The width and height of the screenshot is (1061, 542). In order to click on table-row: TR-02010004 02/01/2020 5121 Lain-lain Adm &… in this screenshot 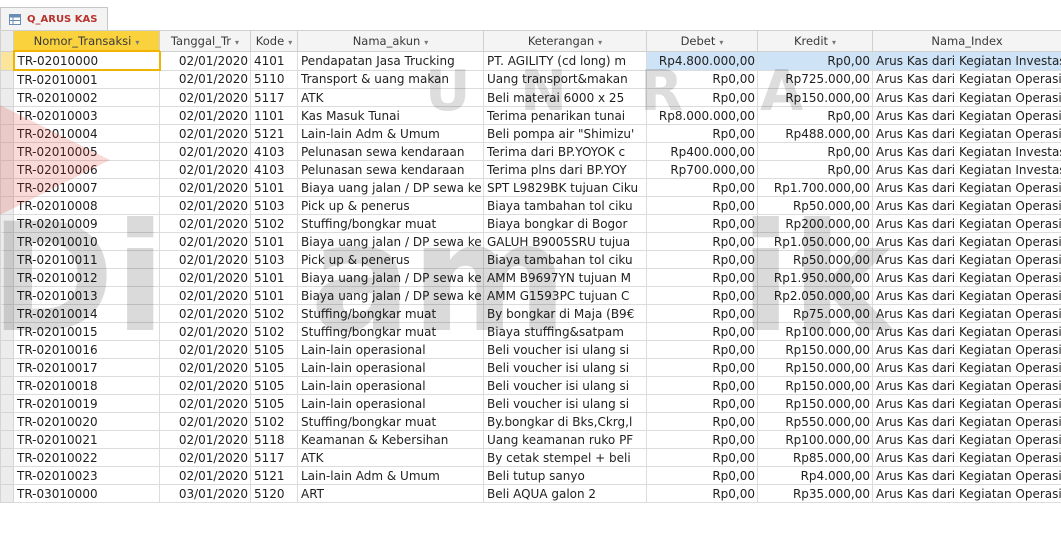, I will do `click(530, 133)`.